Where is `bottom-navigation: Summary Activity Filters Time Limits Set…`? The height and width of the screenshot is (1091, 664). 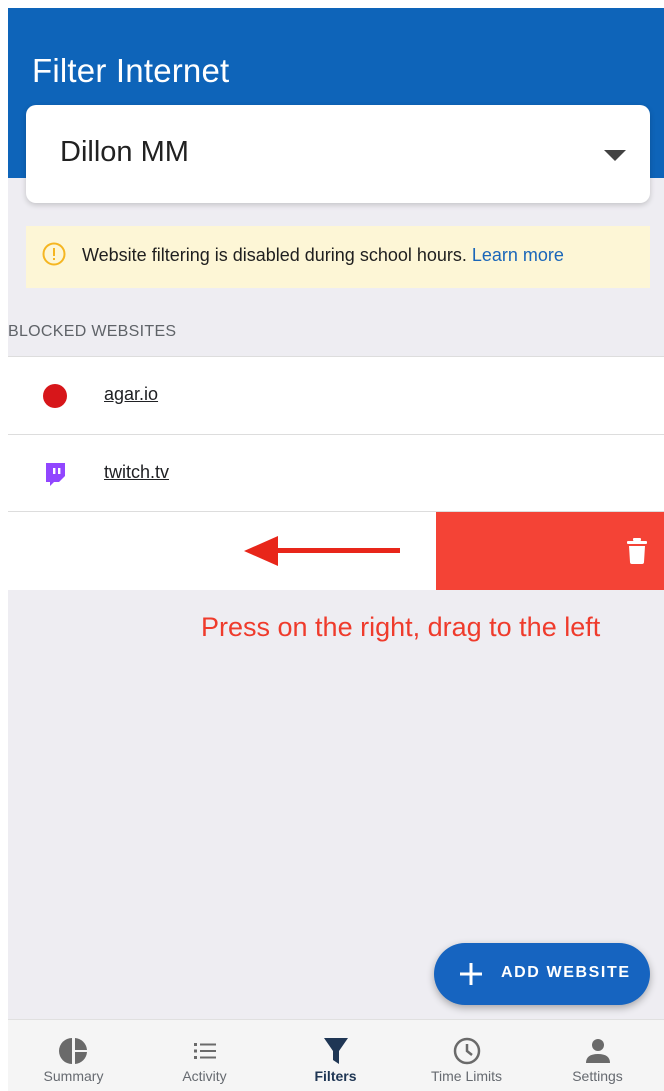 bottom-navigation: Summary Activity Filters Time Limits Set… is located at coordinates (336, 1055).